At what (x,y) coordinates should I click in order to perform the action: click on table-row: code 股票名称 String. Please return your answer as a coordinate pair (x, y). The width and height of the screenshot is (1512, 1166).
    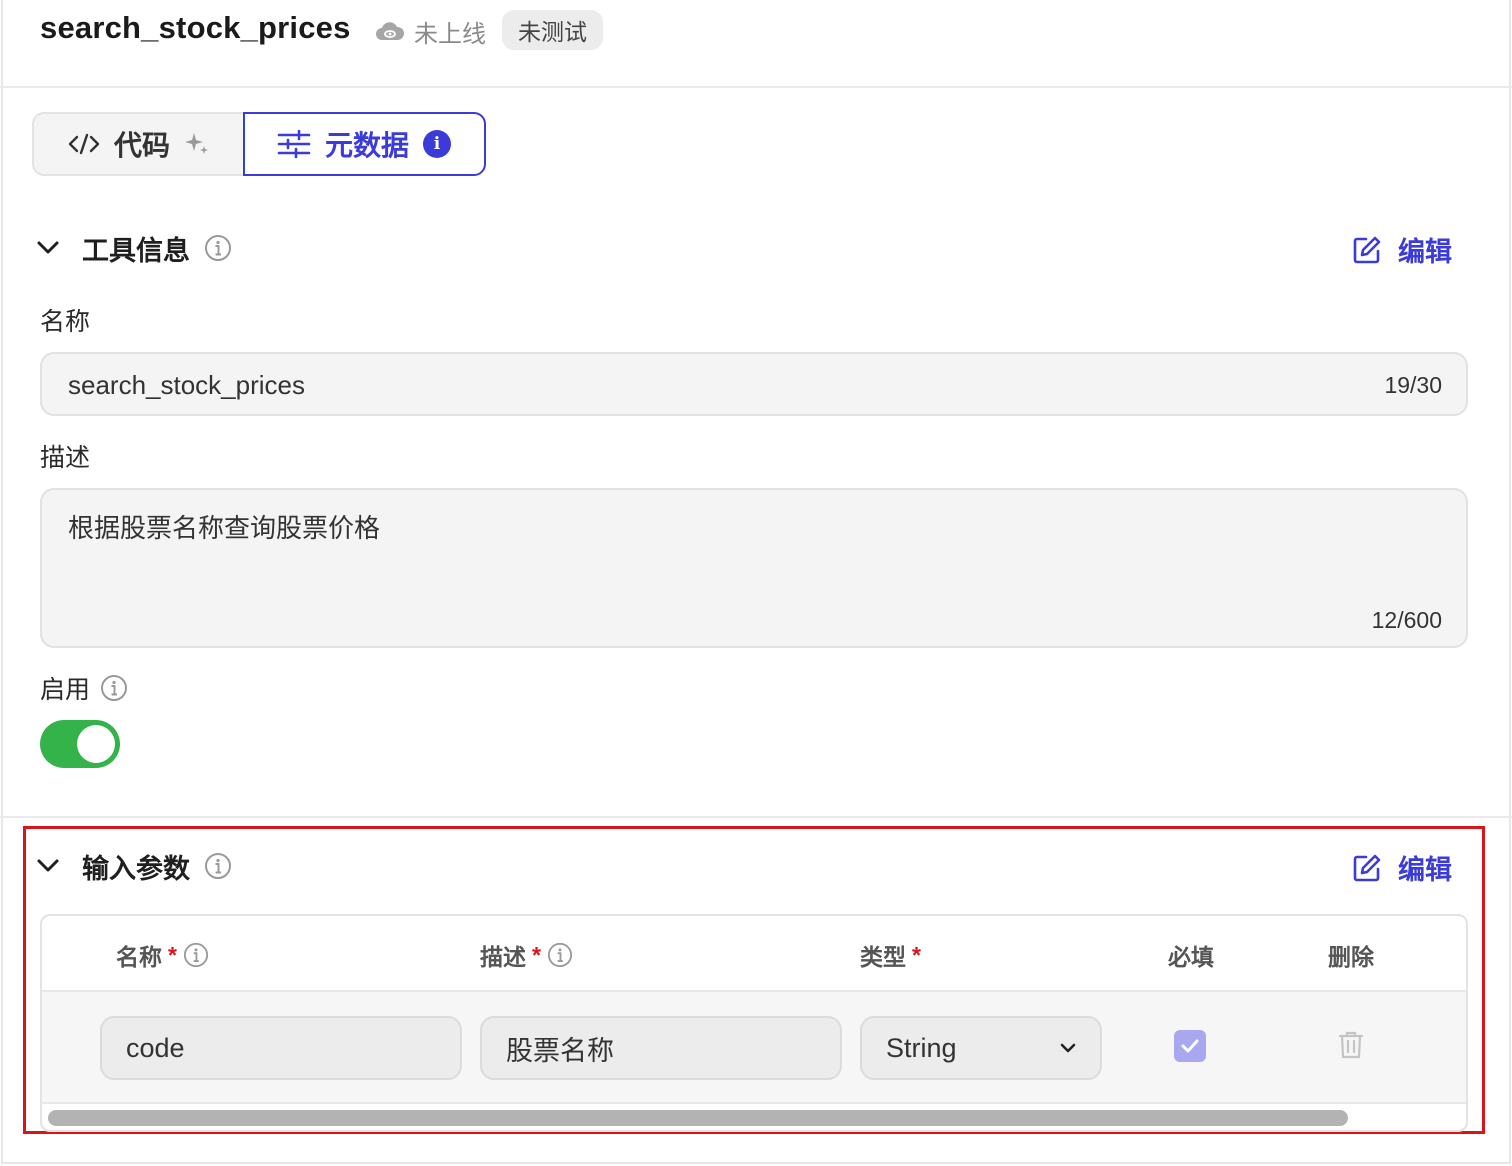
    Looking at the image, I should click on (754, 1048).